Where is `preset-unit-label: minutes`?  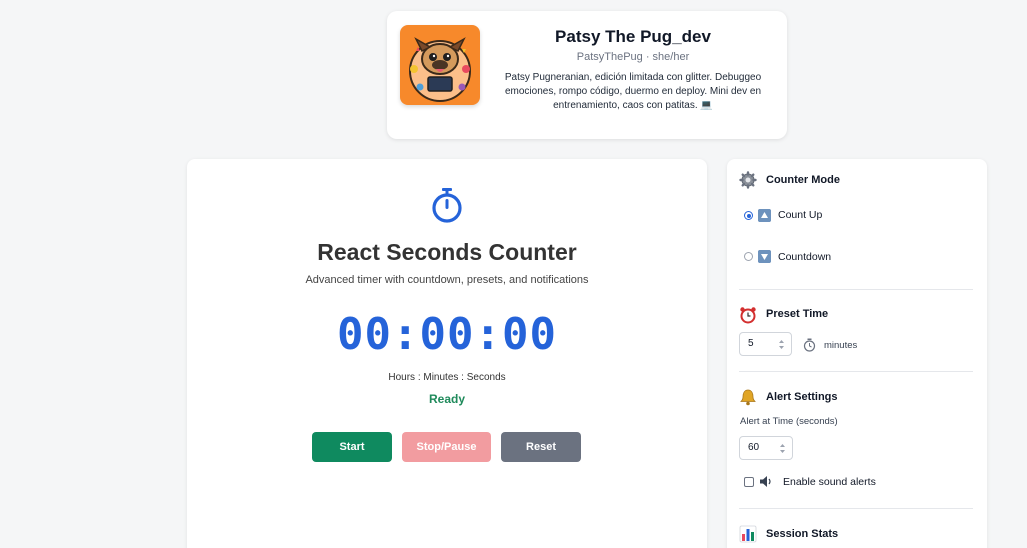 preset-unit-label: minutes is located at coordinates (841, 345).